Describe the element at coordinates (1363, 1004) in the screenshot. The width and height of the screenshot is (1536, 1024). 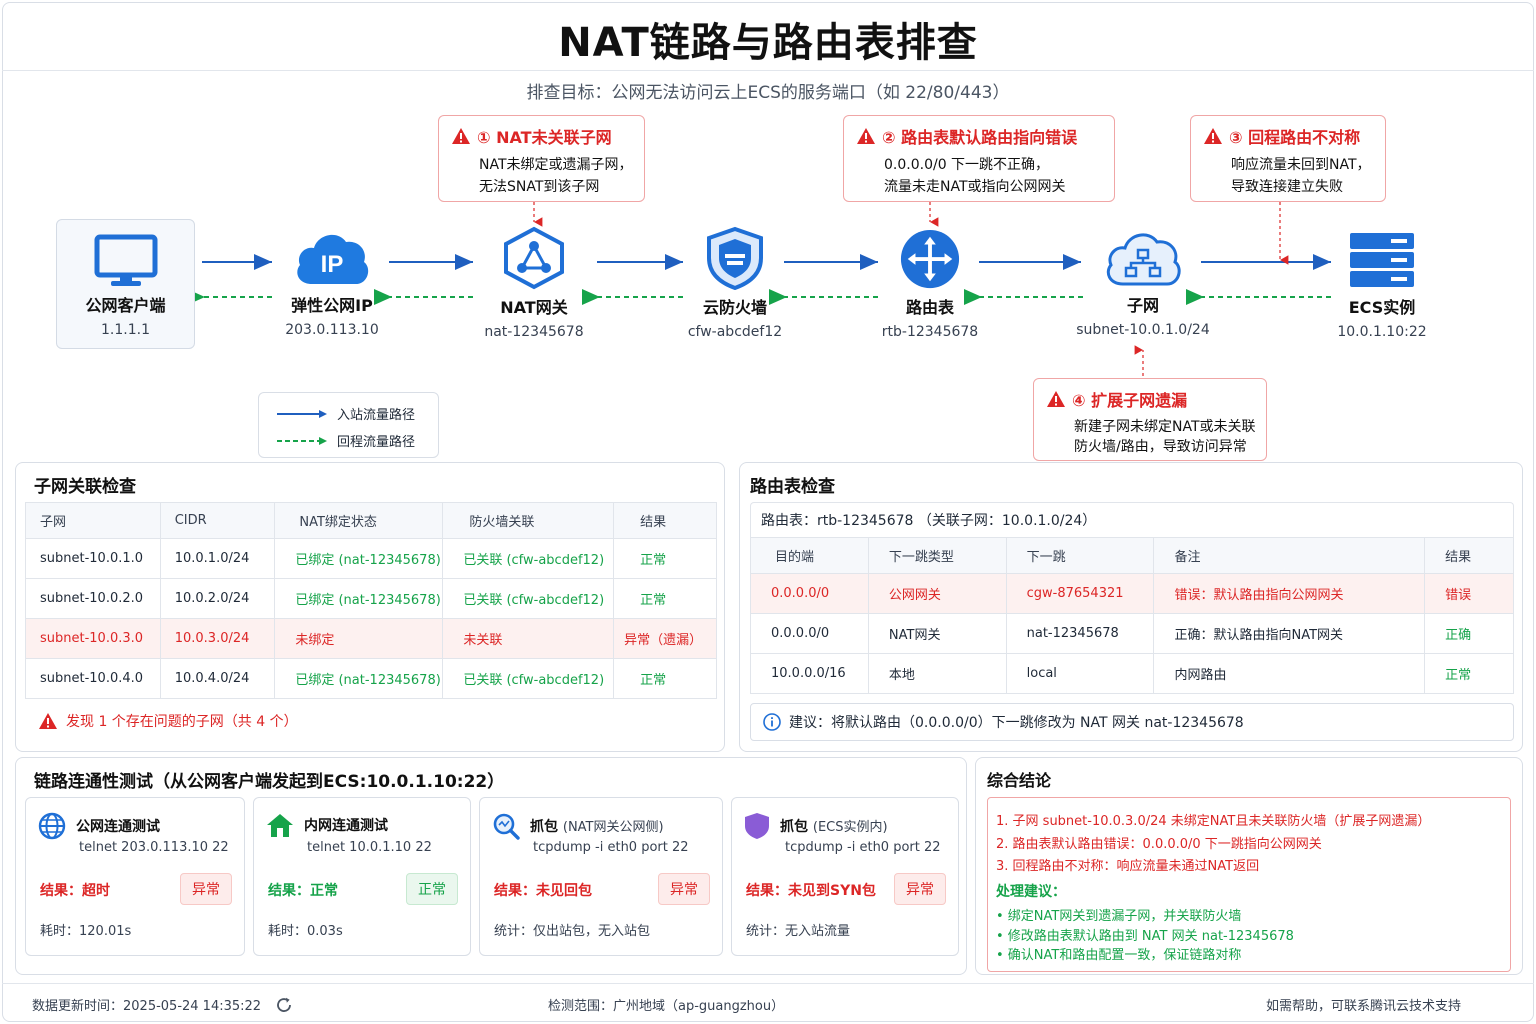
I see `footer-help: 如需帮助，可联系腾讯云技术支持` at that location.